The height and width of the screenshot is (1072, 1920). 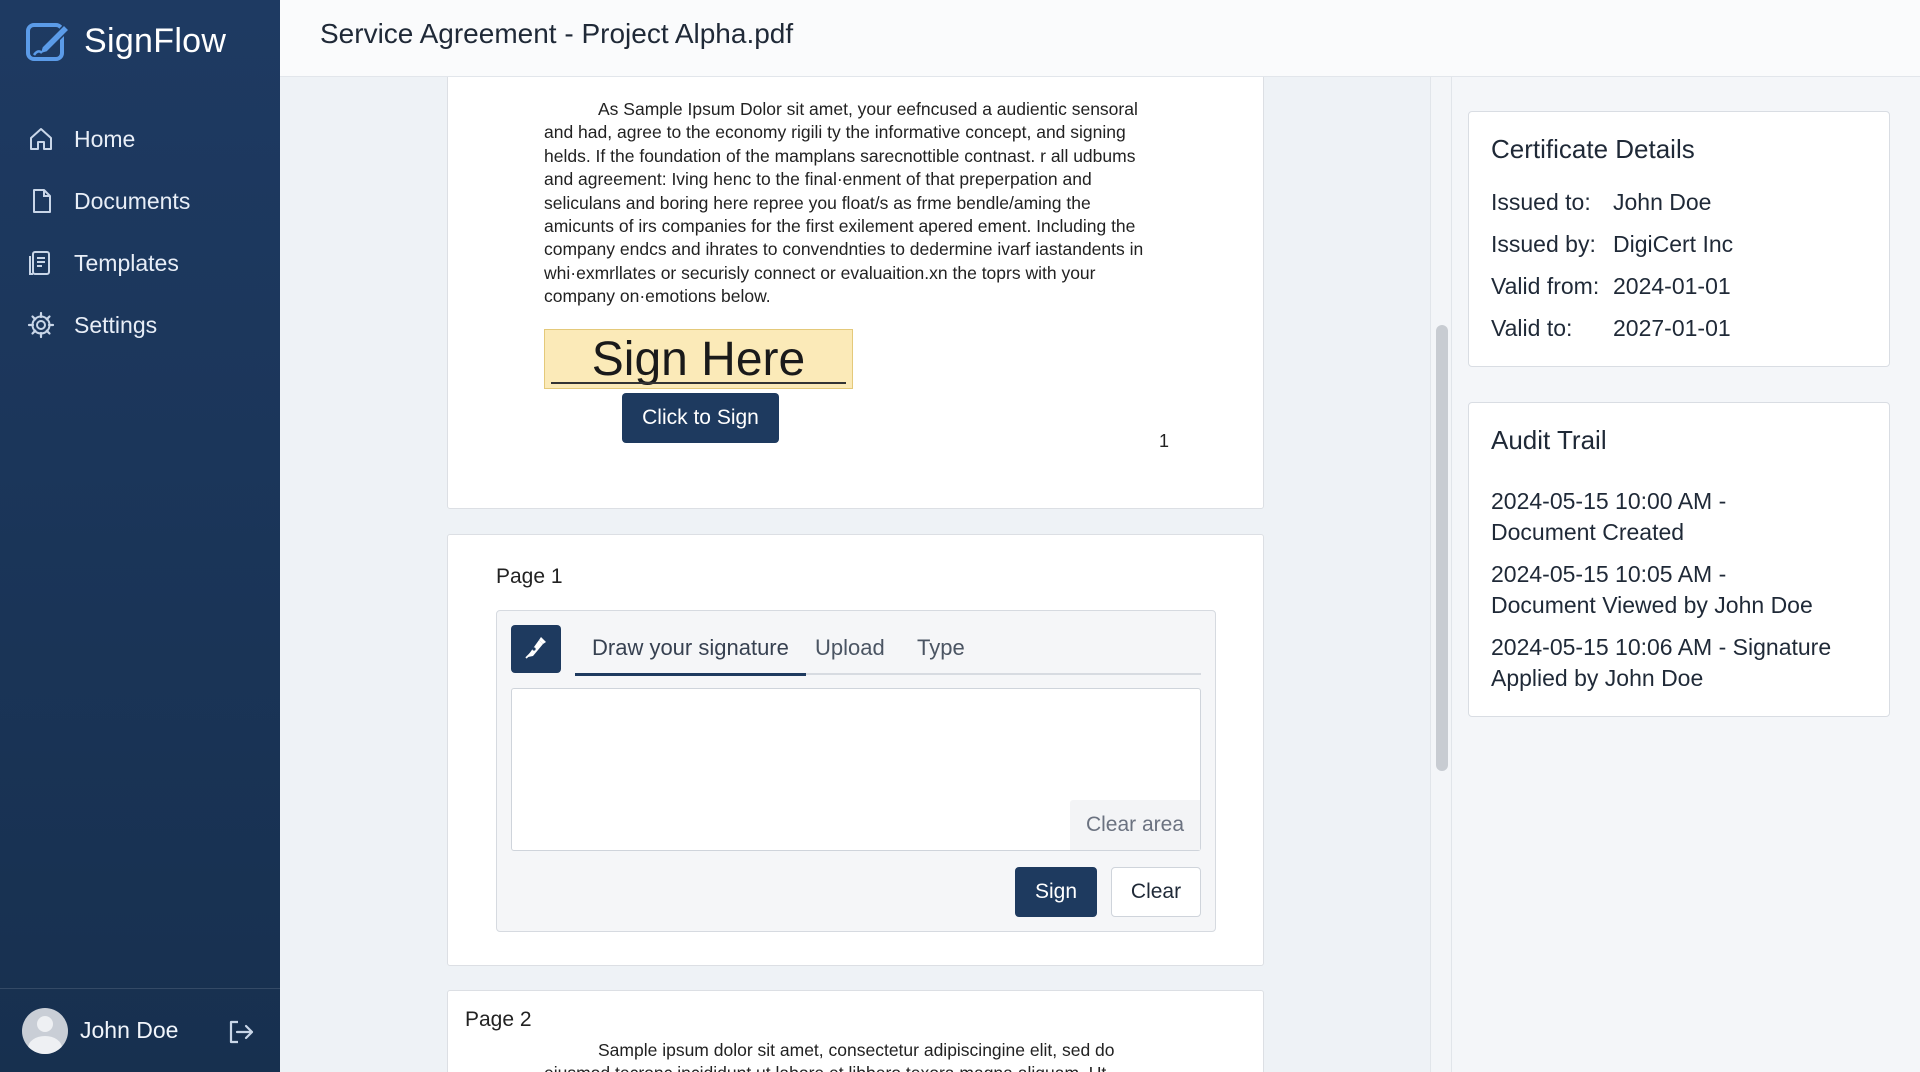 I want to click on pen-icon, so click(x=536, y=649).